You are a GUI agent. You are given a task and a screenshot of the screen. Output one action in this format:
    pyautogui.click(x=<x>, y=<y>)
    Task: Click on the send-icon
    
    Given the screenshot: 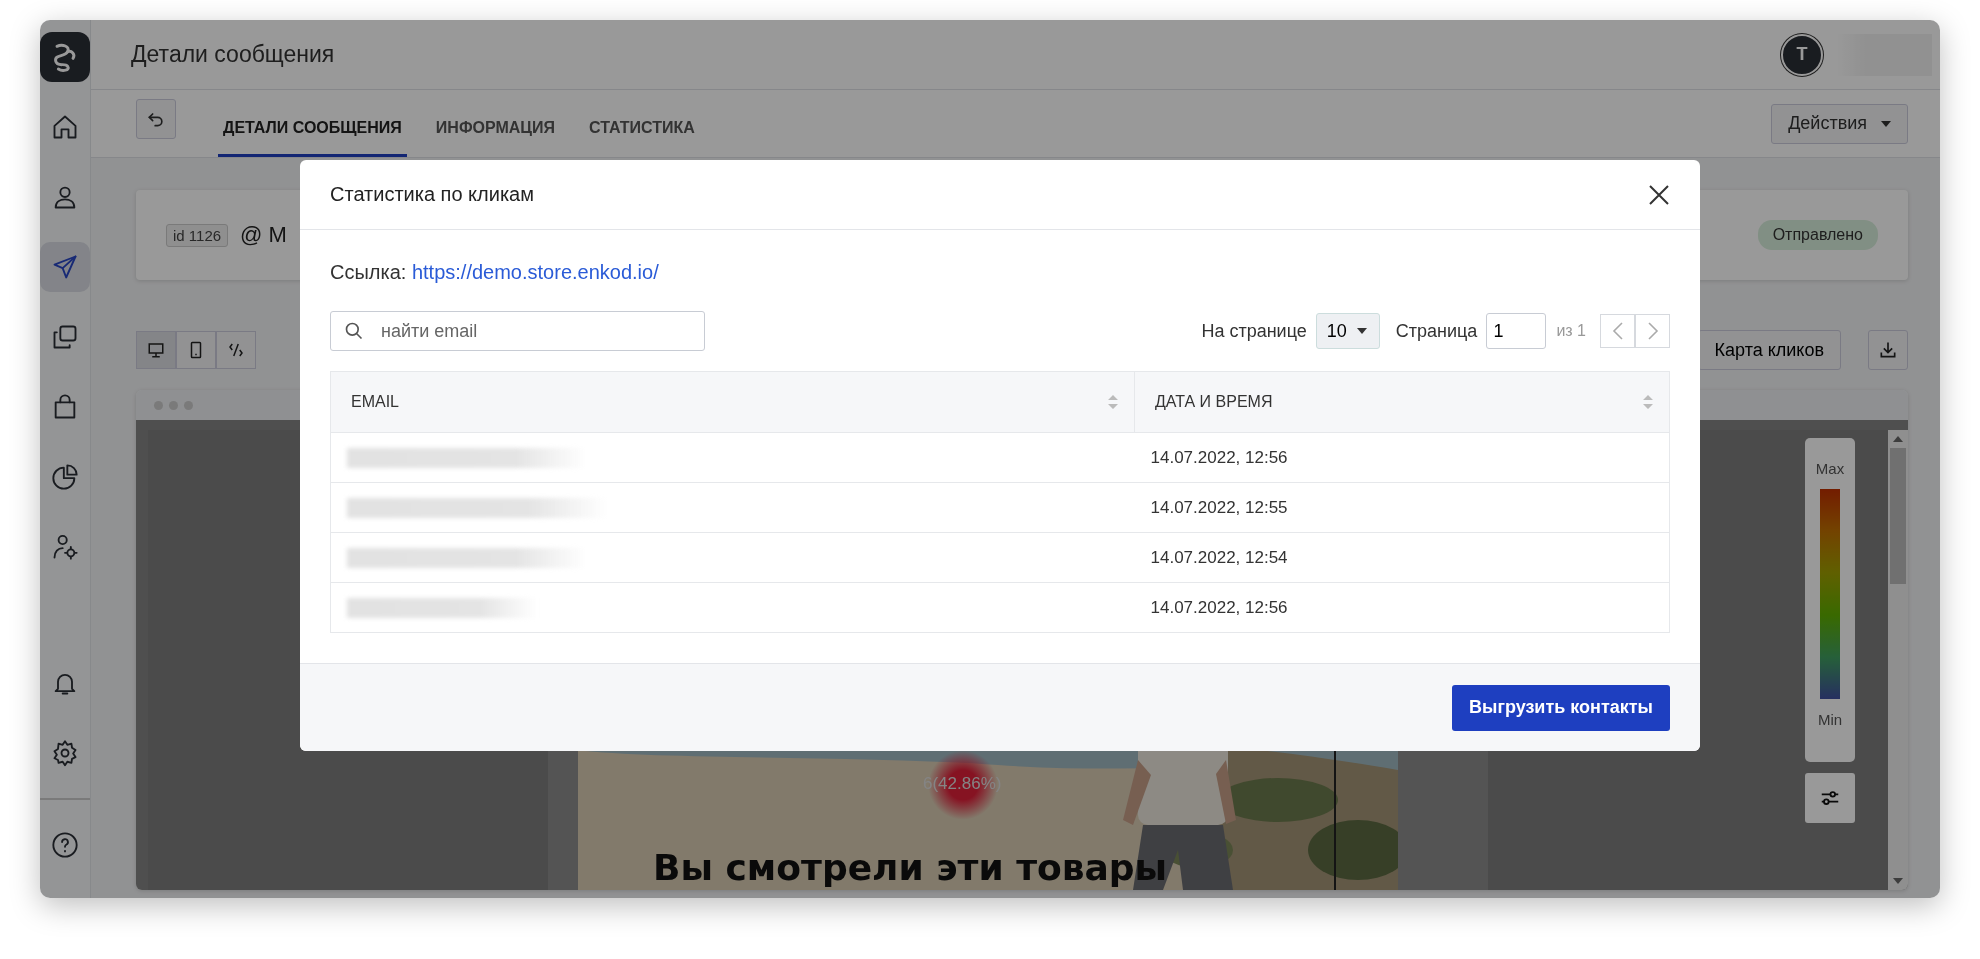 What is the action you would take?
    pyautogui.click(x=65, y=267)
    